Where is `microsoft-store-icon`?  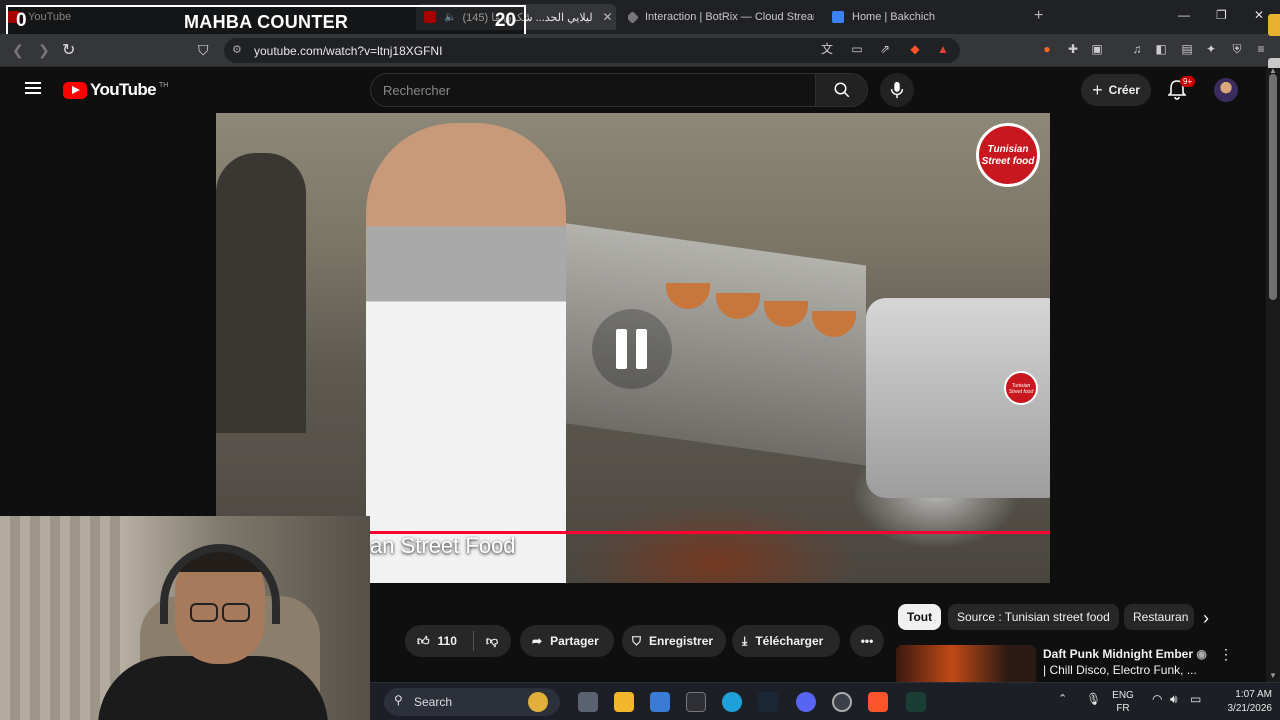 microsoft-store-icon is located at coordinates (660, 702).